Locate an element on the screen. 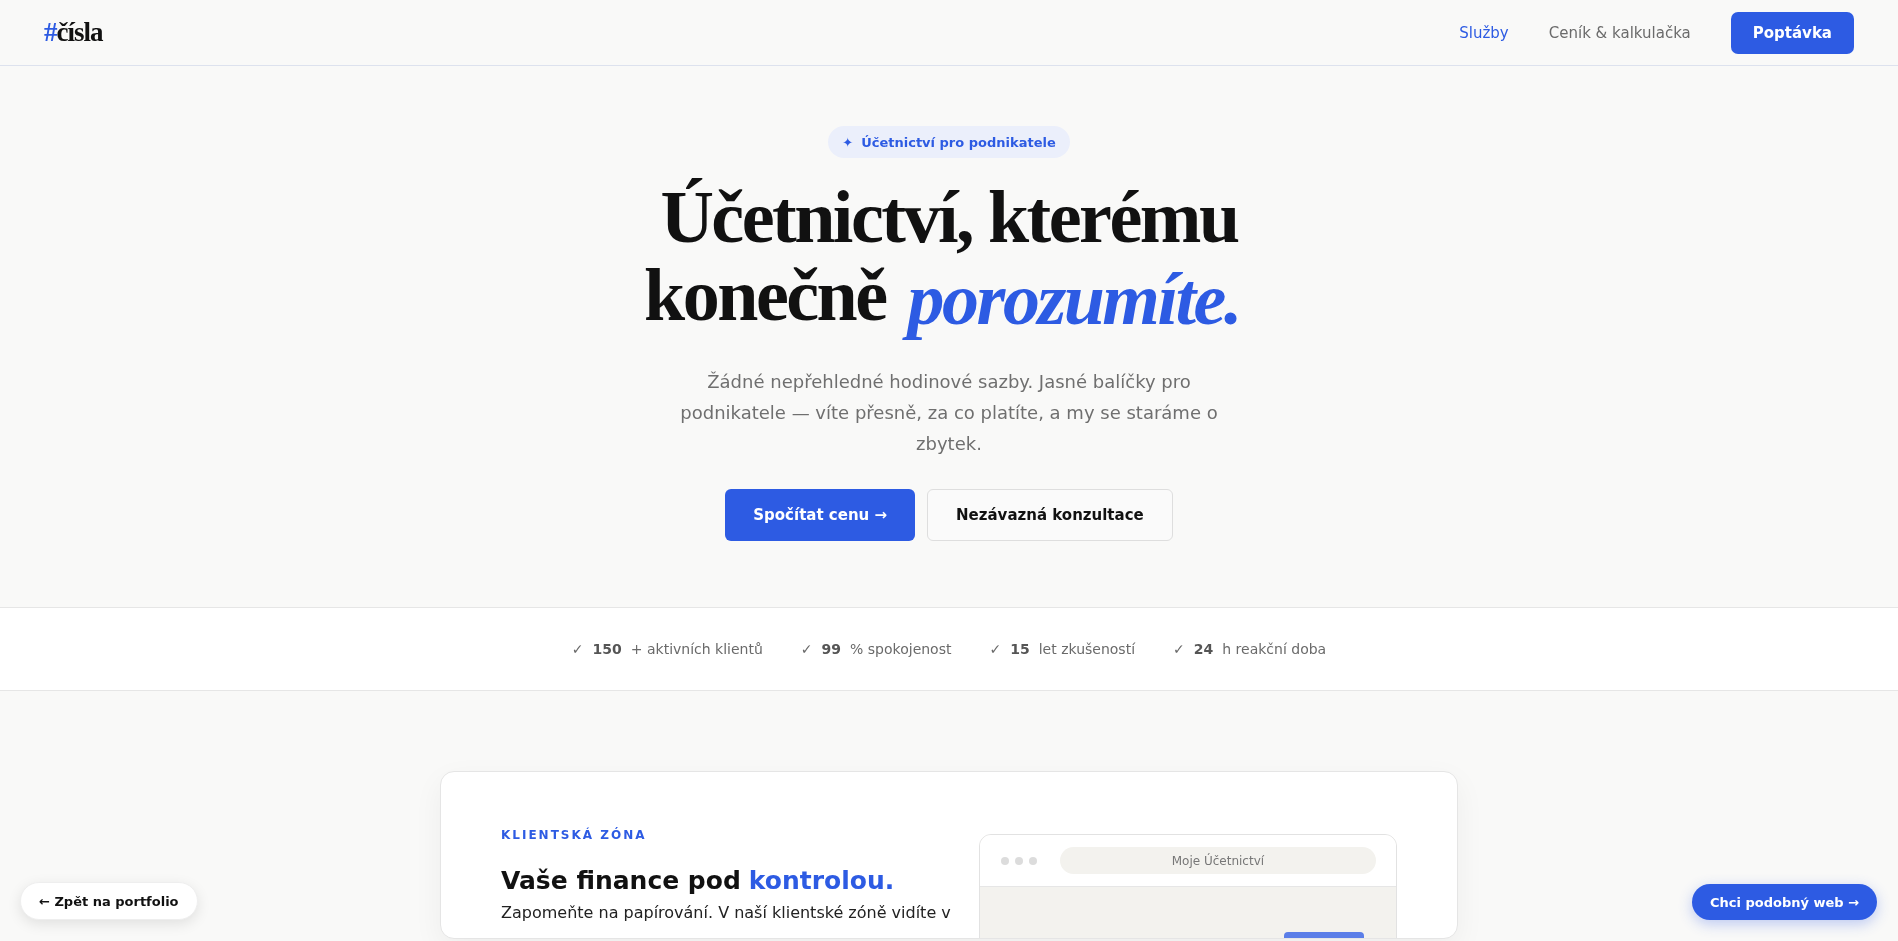 The height and width of the screenshot is (941, 1898). similar-web-button: Chci podobný web → is located at coordinates (1784, 902).